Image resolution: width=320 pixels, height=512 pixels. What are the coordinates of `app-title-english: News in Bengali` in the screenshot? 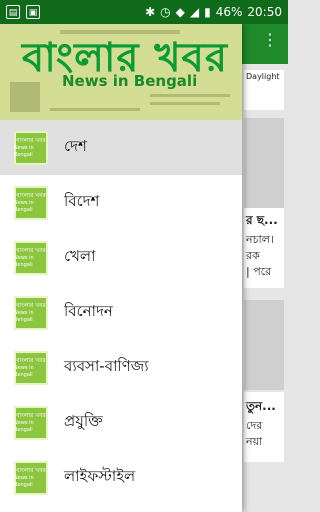 It's located at (130, 81).